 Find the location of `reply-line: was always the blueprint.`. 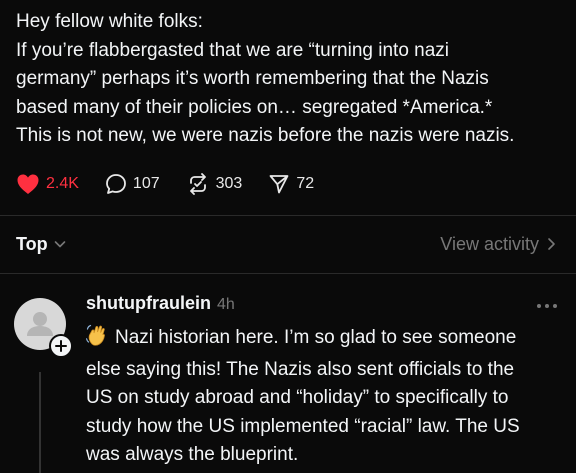

reply-line: was always the blueprint. is located at coordinates (192, 454).